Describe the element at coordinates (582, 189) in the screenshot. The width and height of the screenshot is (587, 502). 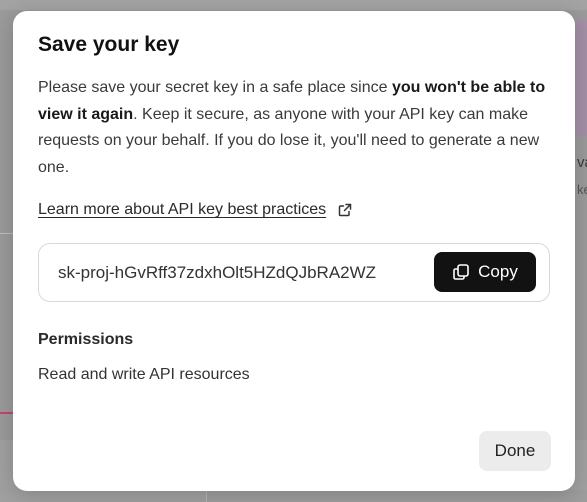
I see `background-text: ke` at that location.